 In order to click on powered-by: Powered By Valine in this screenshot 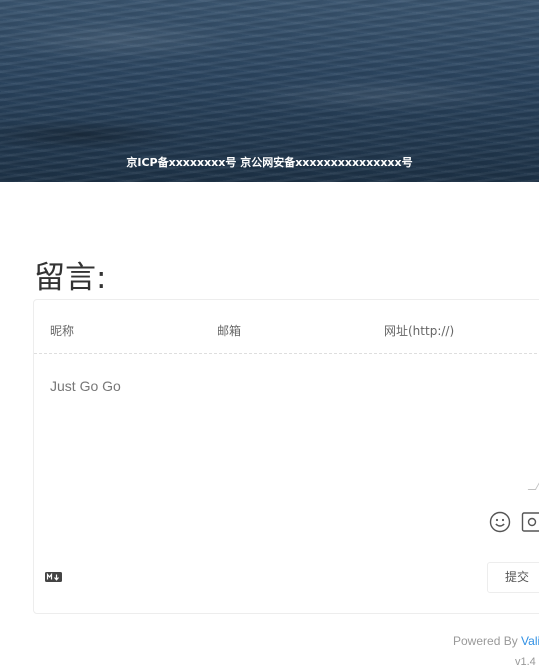, I will do `click(496, 641)`.